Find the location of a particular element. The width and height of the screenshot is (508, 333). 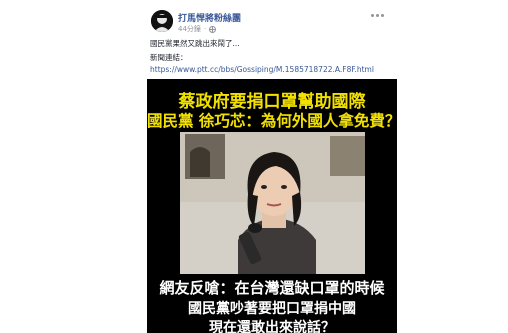

image-subheadline: 國民黨 徐巧芯：為何外國人拿免費？ is located at coordinates (272, 121).